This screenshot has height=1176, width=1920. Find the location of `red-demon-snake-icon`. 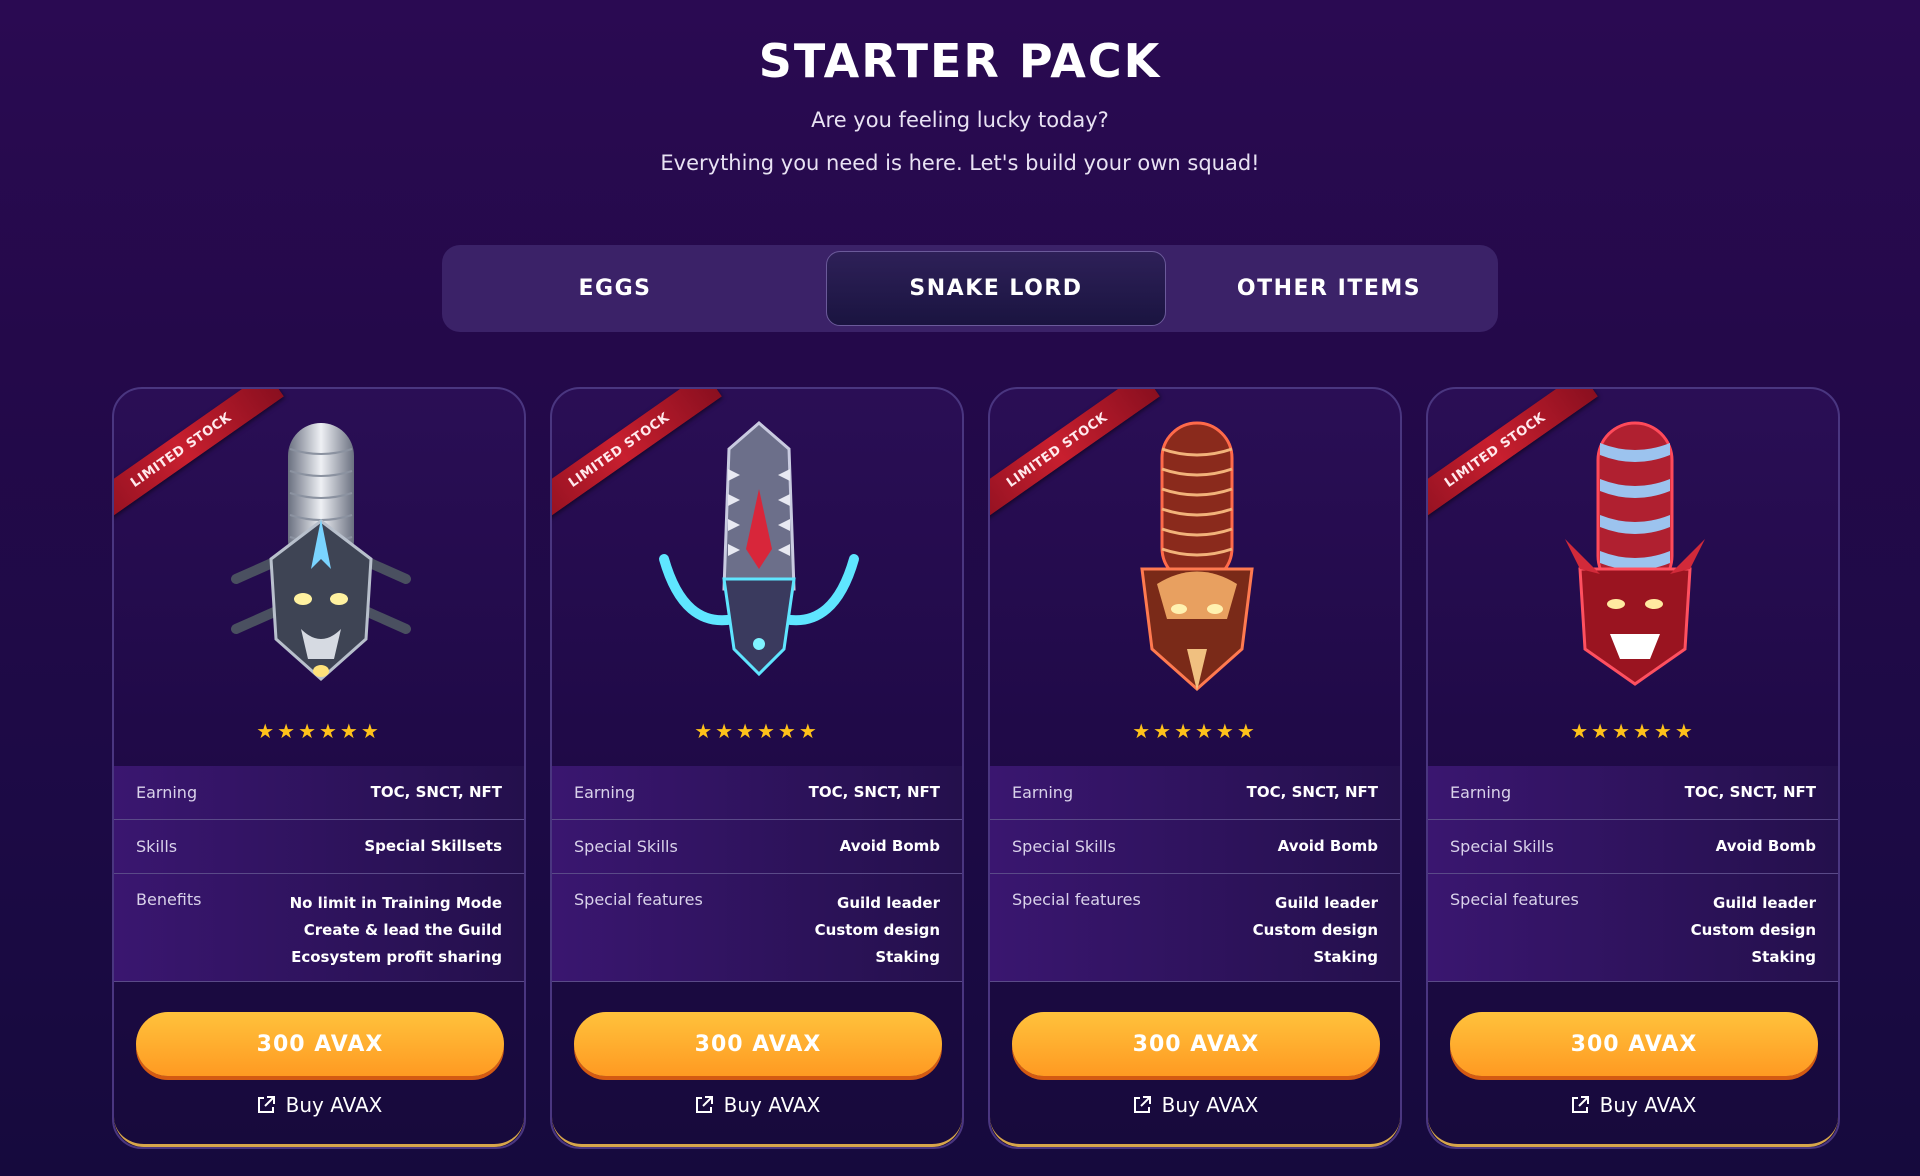

red-demon-snake-icon is located at coordinates (1635, 553).